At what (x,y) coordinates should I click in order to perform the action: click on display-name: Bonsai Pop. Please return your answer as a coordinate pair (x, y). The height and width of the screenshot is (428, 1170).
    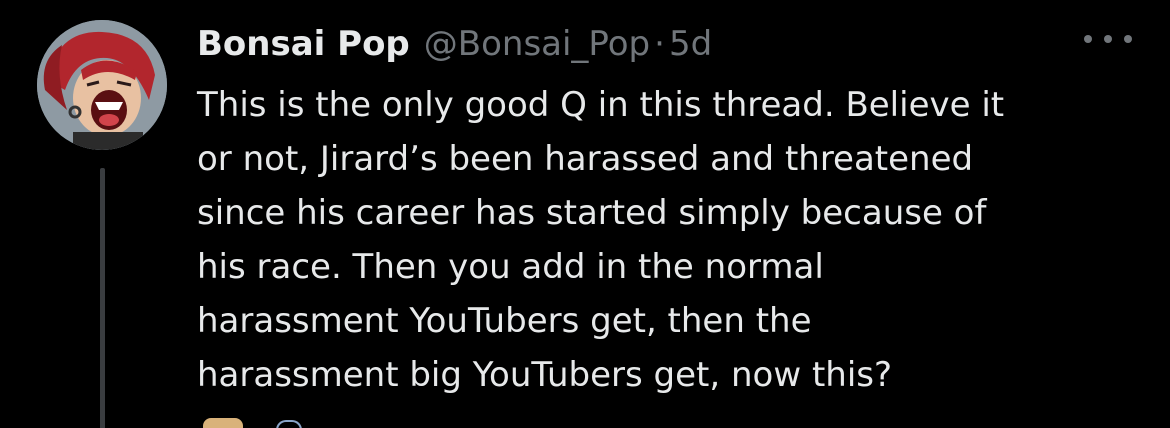
    Looking at the image, I should click on (303, 44).